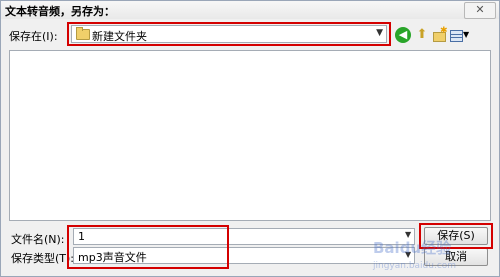 The width and height of the screenshot is (500, 277). Describe the element at coordinates (456, 257) in the screenshot. I see `cancel-button: 取消` at that location.